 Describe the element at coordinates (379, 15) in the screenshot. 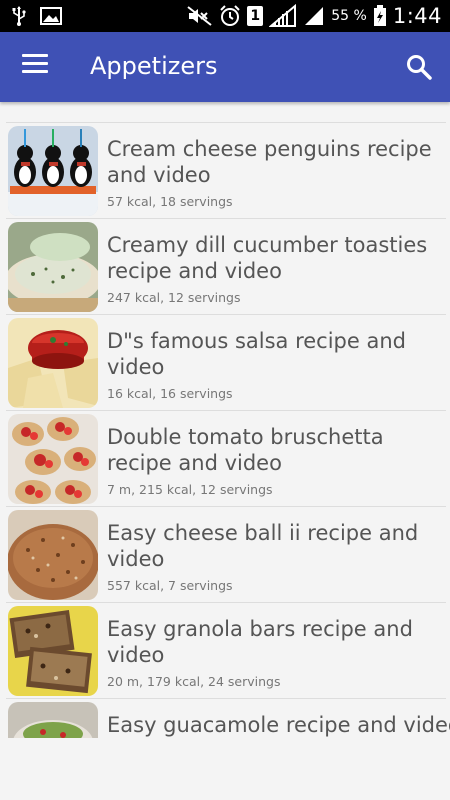

I see `battery-icon` at that location.